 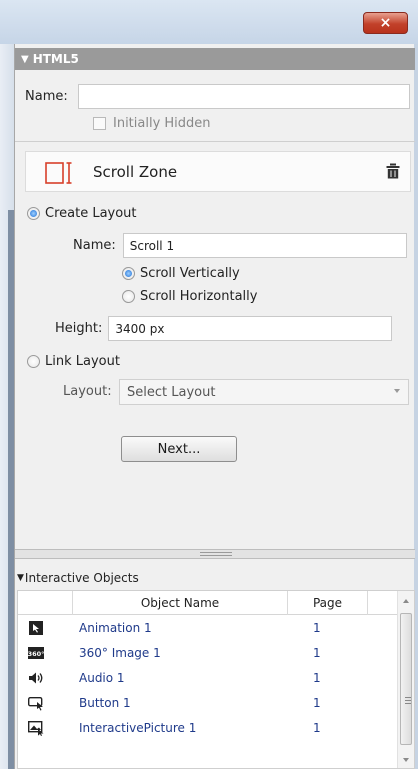 I want to click on table-row: Audio 1 1, so click(x=208, y=678).